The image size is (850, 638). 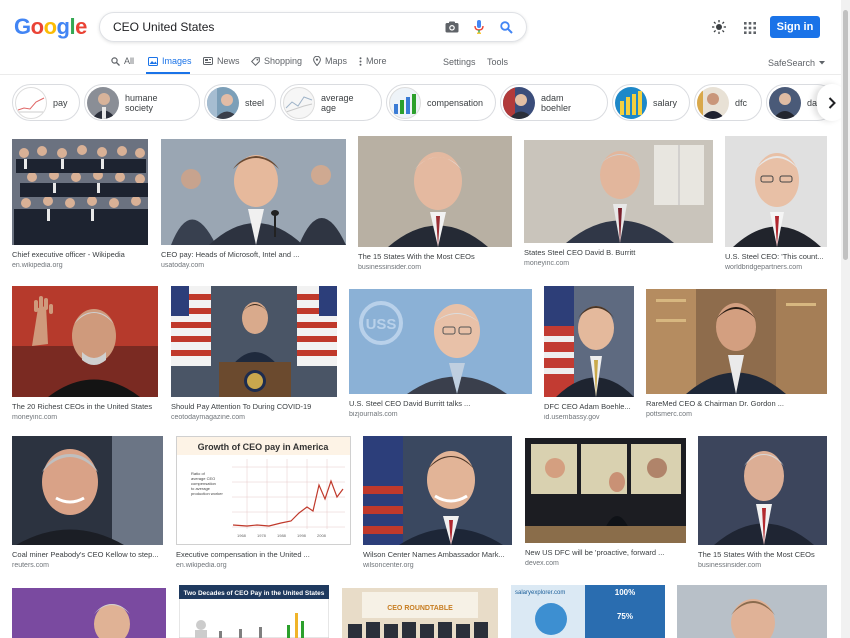 What do you see at coordinates (208, 417) in the screenshot?
I see `result-source: ceotodaymagazine.com` at bounding box center [208, 417].